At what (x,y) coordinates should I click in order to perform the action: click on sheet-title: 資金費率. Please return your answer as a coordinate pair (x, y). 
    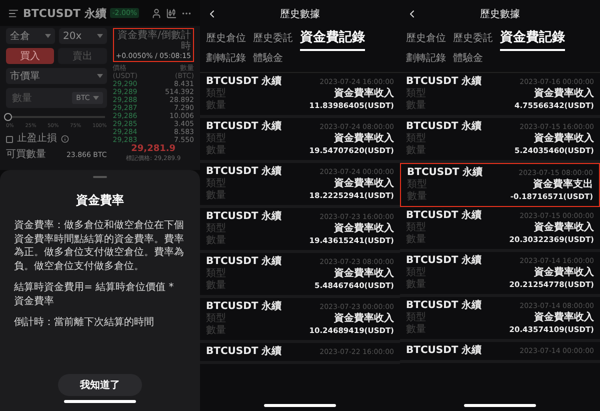
    Looking at the image, I should click on (100, 200).